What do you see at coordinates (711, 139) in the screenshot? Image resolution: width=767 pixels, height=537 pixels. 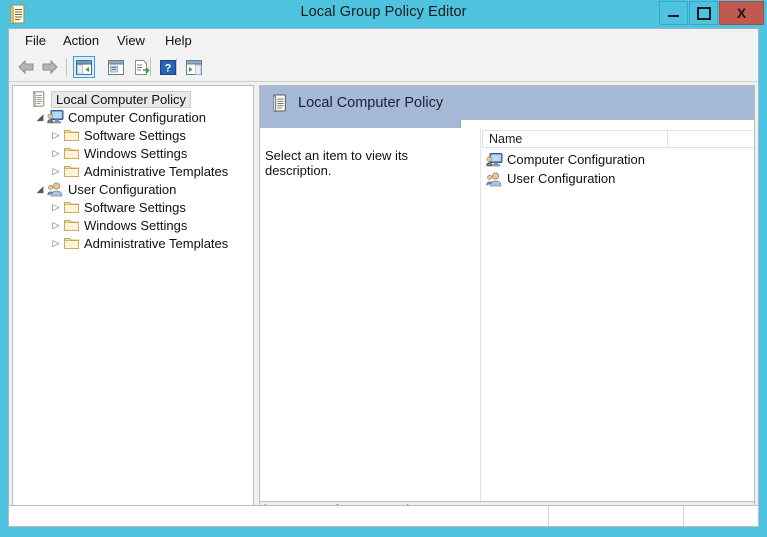 I see `column-header-filler` at bounding box center [711, 139].